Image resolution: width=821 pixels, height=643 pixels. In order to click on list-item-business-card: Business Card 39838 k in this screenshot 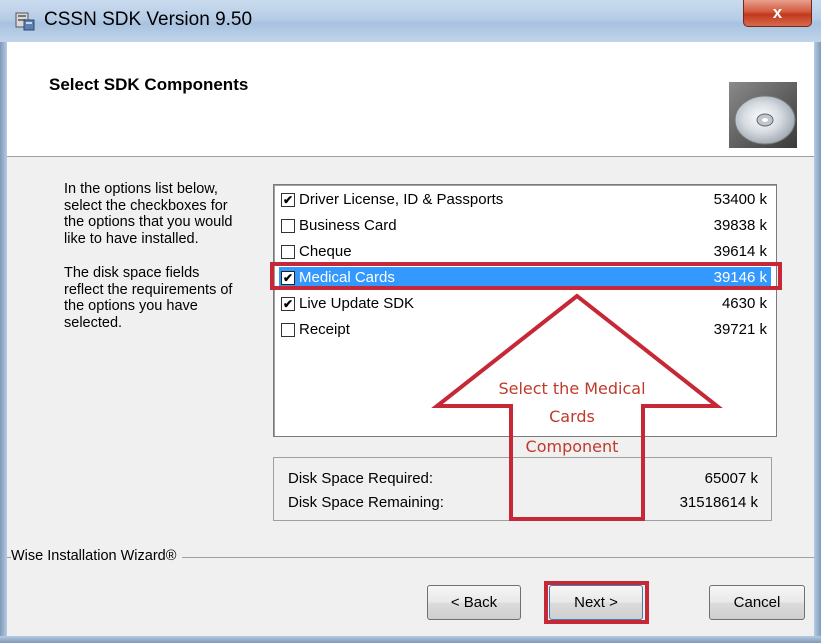, I will do `click(525, 226)`.